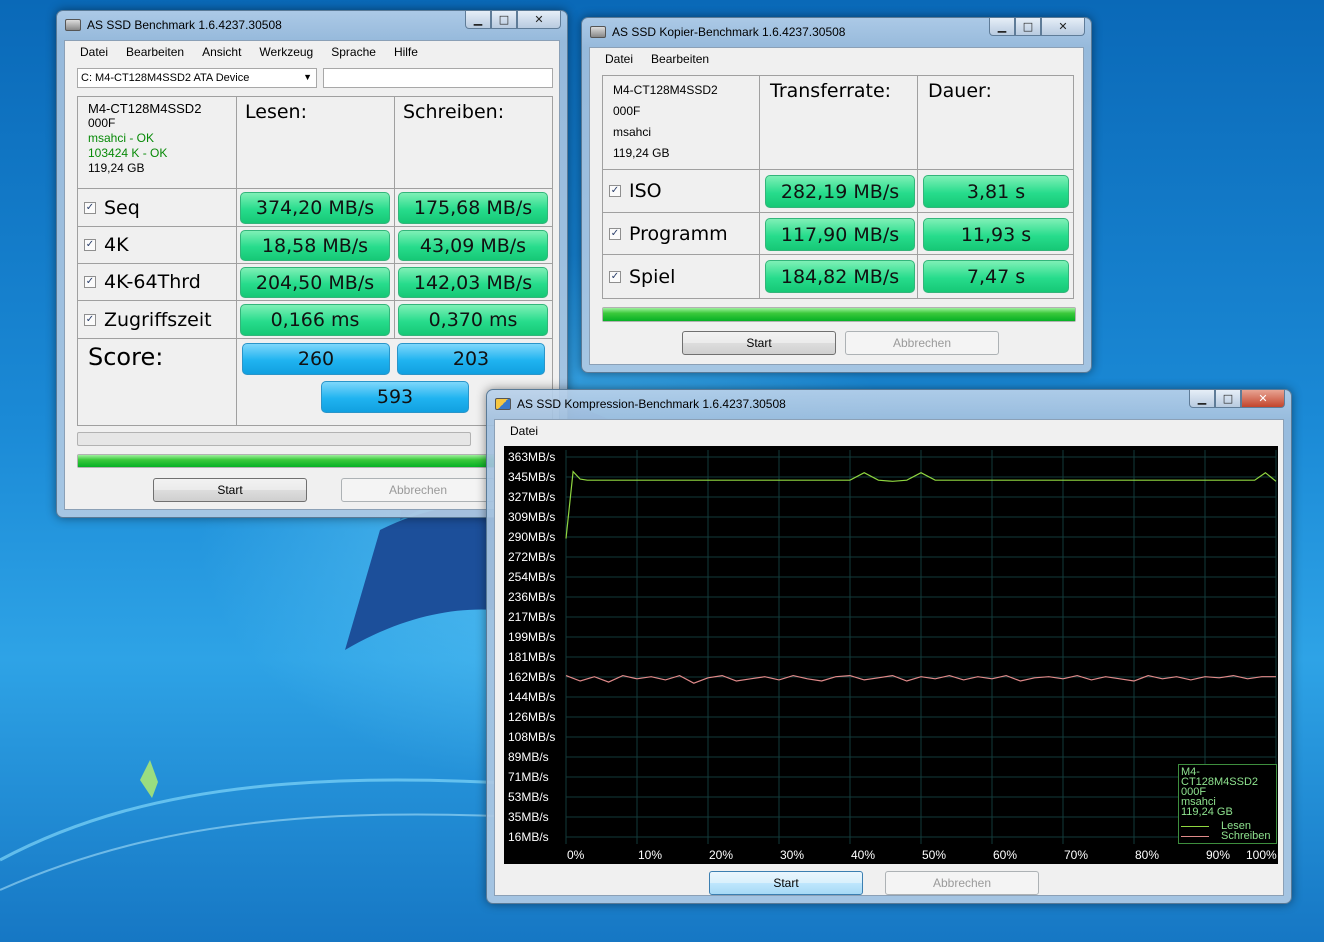 The width and height of the screenshot is (1324, 942). What do you see at coordinates (1005, 855) in the screenshot?
I see `x-tick-label: 60%` at bounding box center [1005, 855].